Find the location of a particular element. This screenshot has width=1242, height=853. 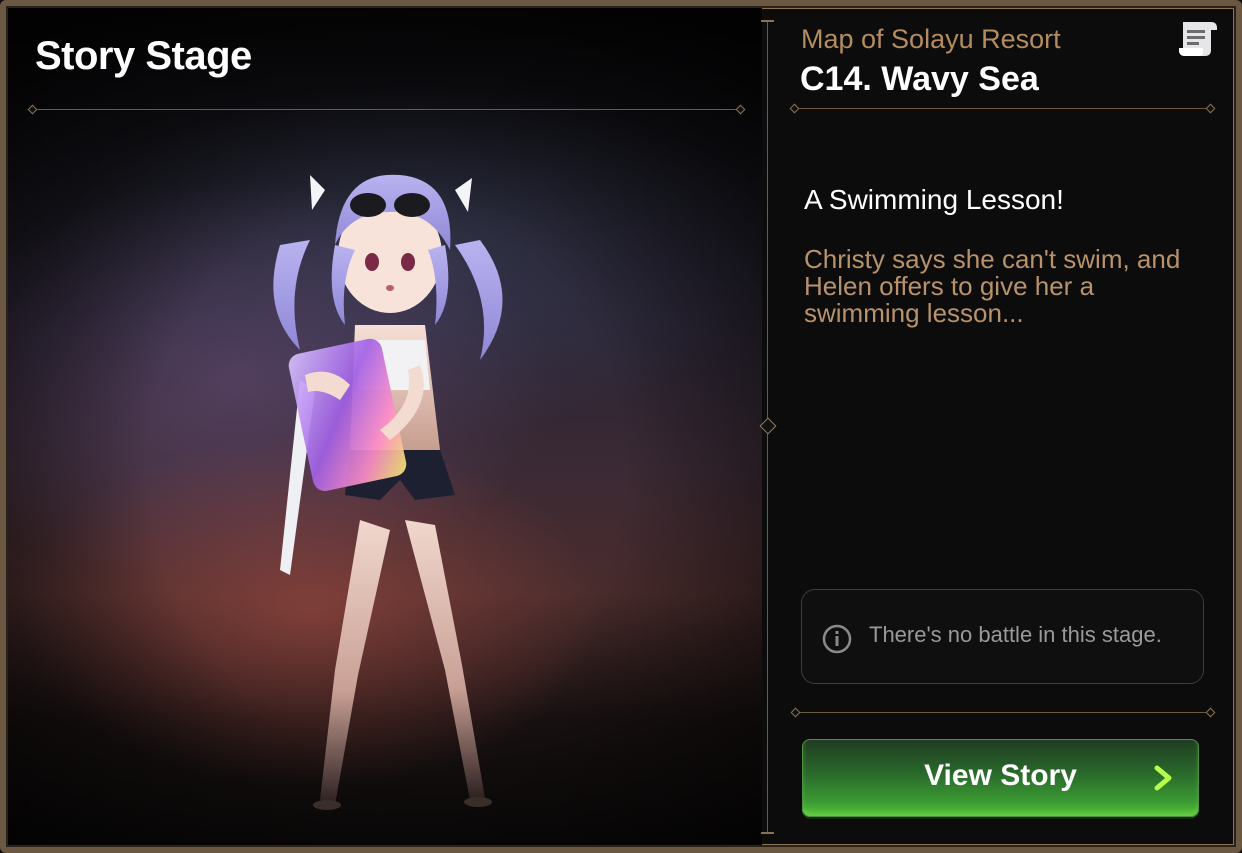

left-header-divider is located at coordinates (386, 109).